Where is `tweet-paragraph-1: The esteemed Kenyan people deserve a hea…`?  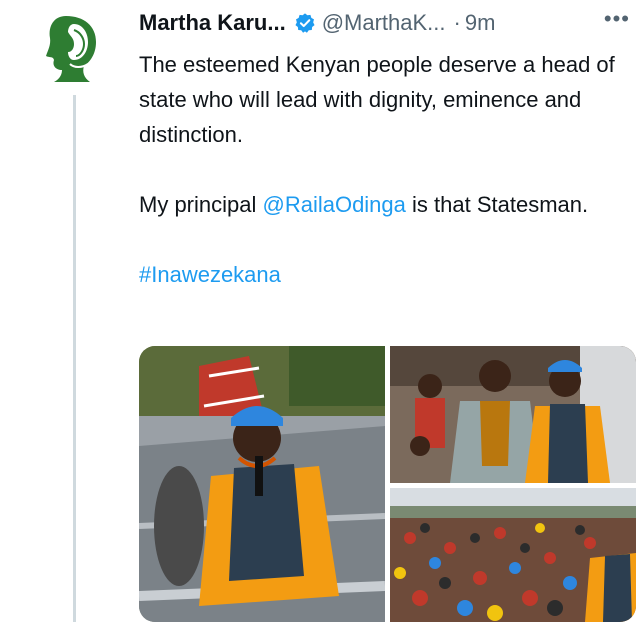
tweet-paragraph-1: The esteemed Kenyan people deserve a hea… is located at coordinates (377, 99).